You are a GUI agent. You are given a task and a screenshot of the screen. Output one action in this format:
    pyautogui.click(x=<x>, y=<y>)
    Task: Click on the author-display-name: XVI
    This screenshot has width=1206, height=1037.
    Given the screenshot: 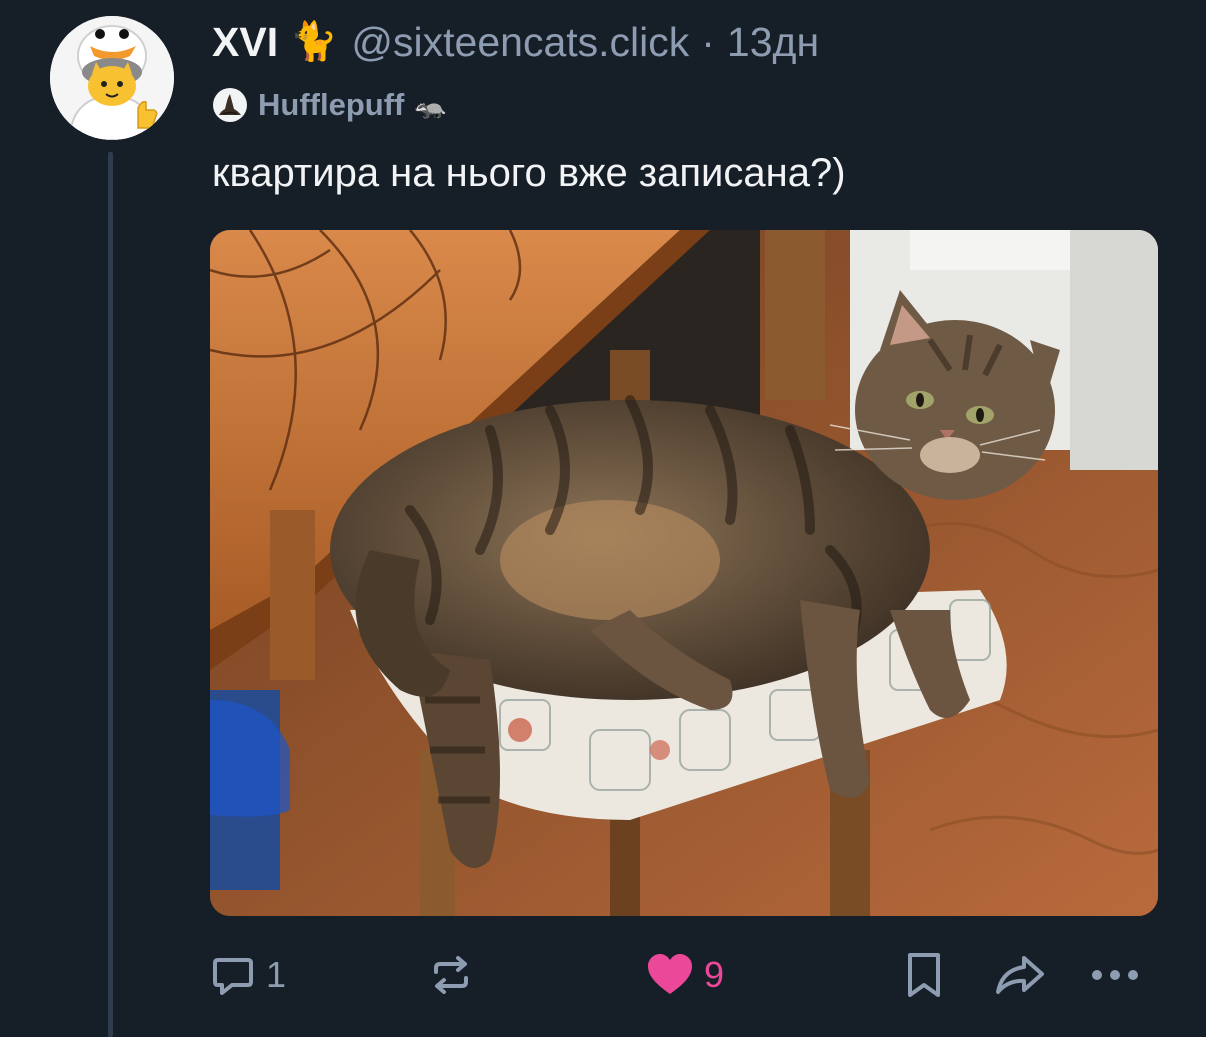 What is the action you would take?
    pyautogui.click(x=245, y=42)
    